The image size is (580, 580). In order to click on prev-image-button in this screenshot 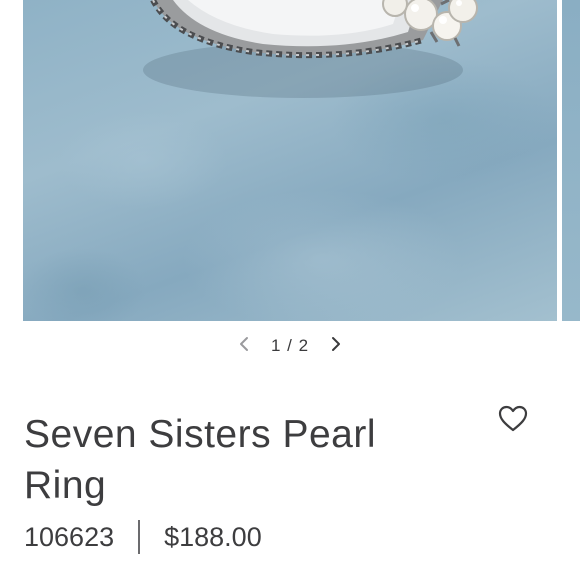, I will do `click(244, 346)`.